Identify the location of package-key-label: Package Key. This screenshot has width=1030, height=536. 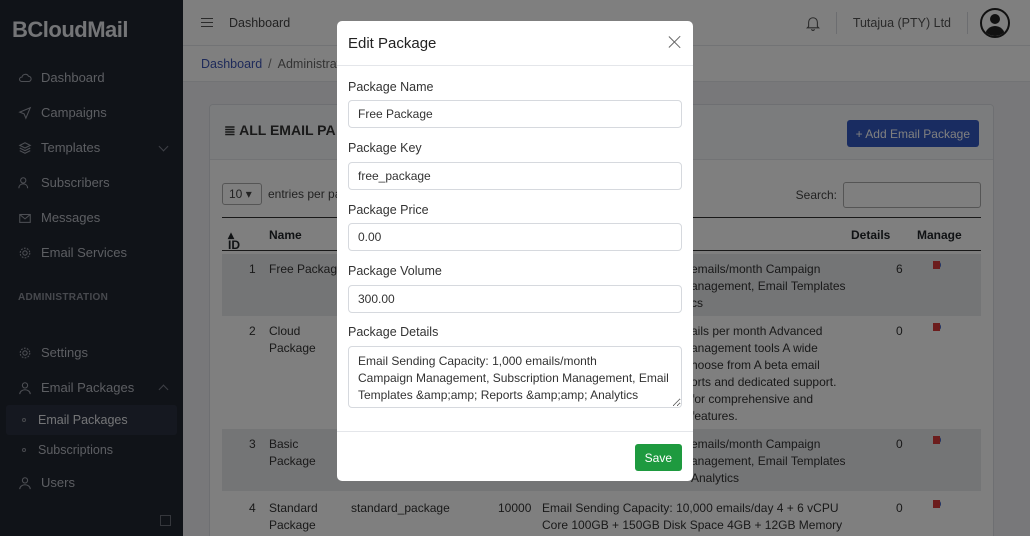
(385, 148).